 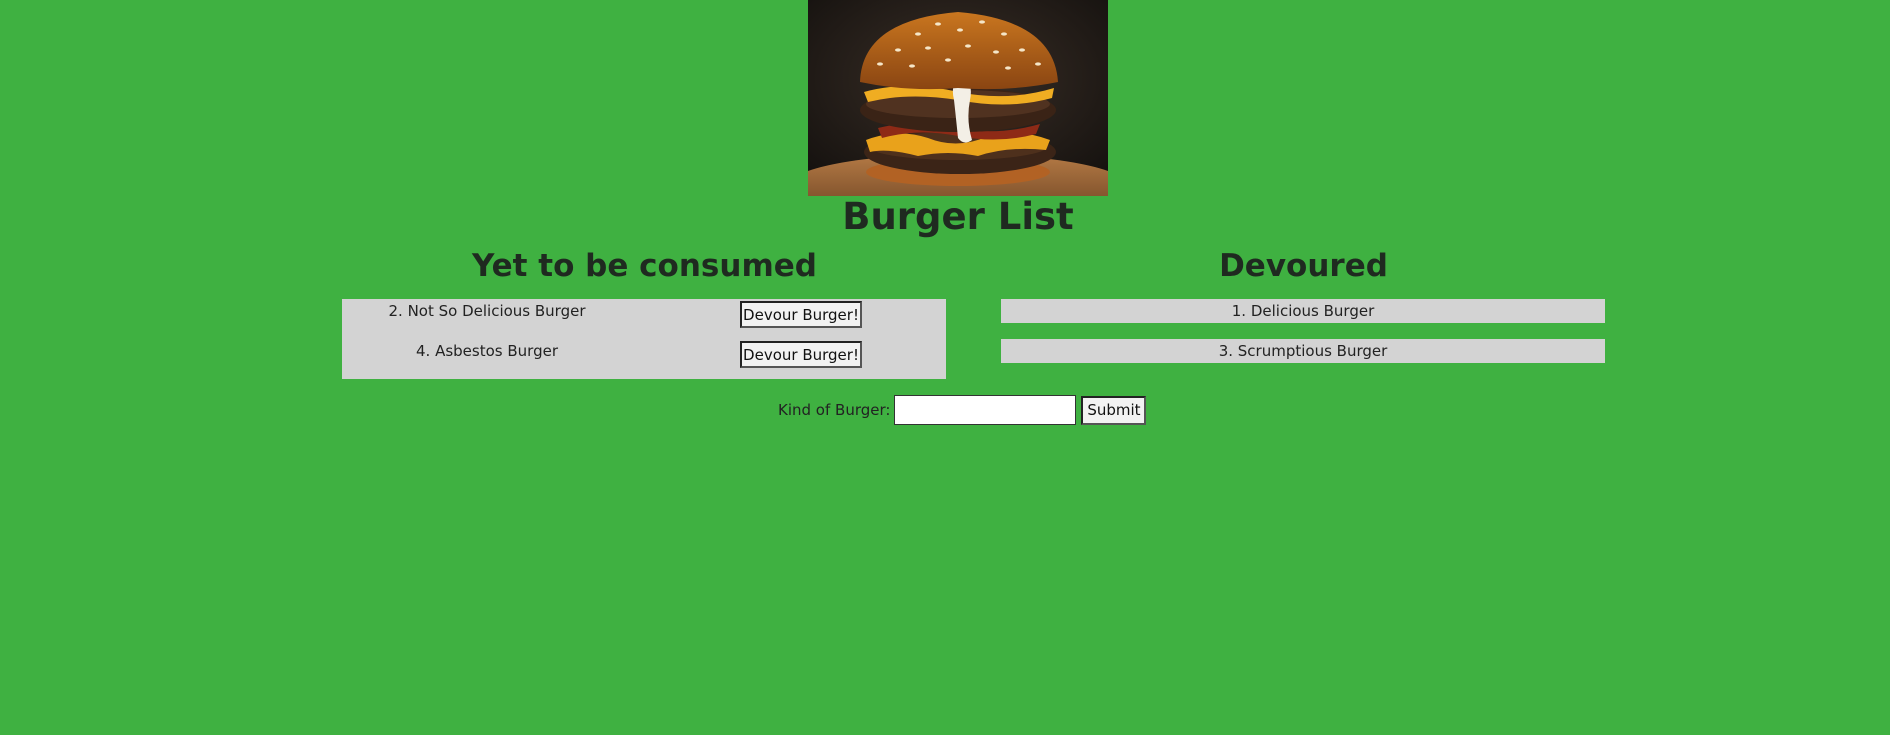 I want to click on submit-button: Submit, so click(x=1114, y=410).